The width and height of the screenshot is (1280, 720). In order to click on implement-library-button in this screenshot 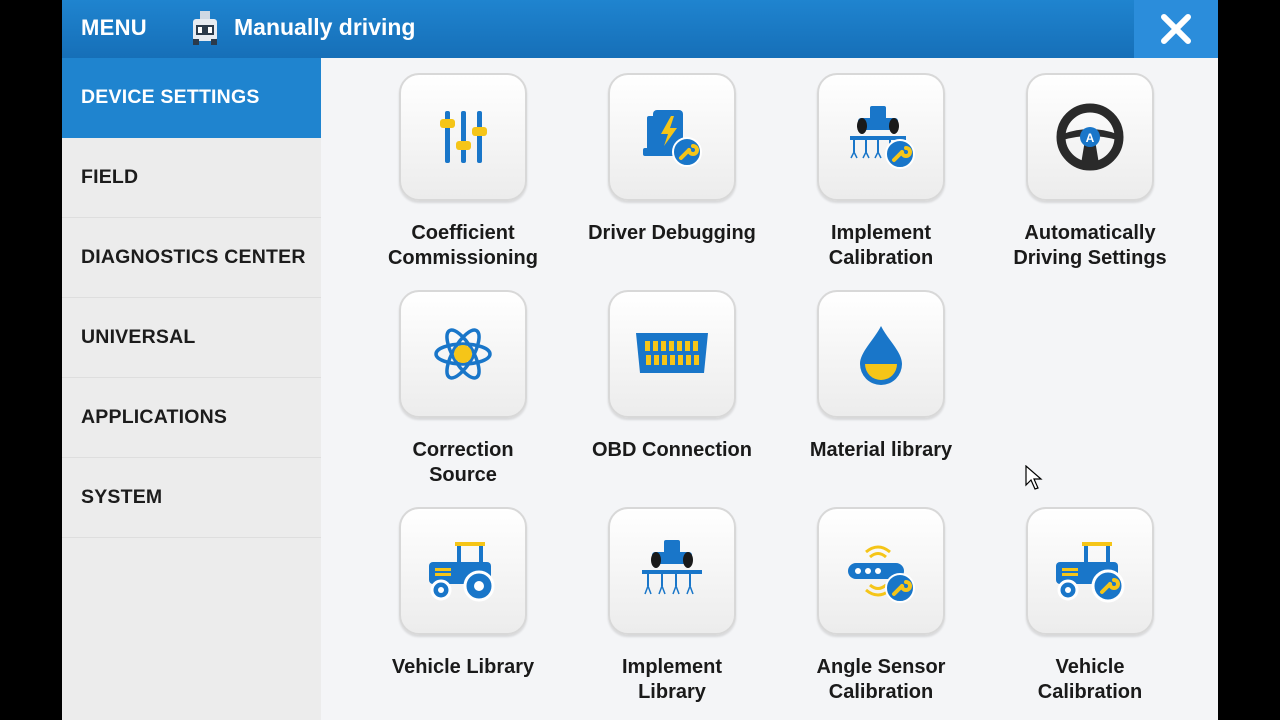, I will do `click(672, 571)`.